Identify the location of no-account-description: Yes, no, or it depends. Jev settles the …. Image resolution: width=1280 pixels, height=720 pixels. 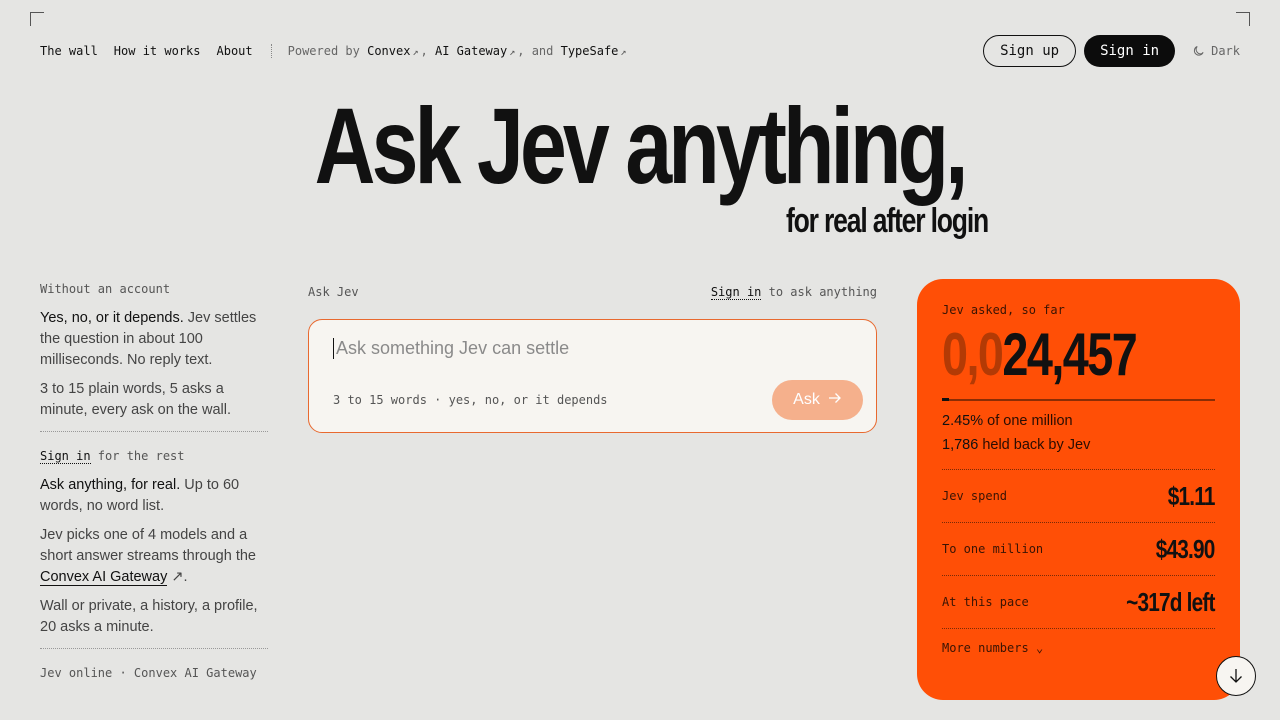
(148, 339).